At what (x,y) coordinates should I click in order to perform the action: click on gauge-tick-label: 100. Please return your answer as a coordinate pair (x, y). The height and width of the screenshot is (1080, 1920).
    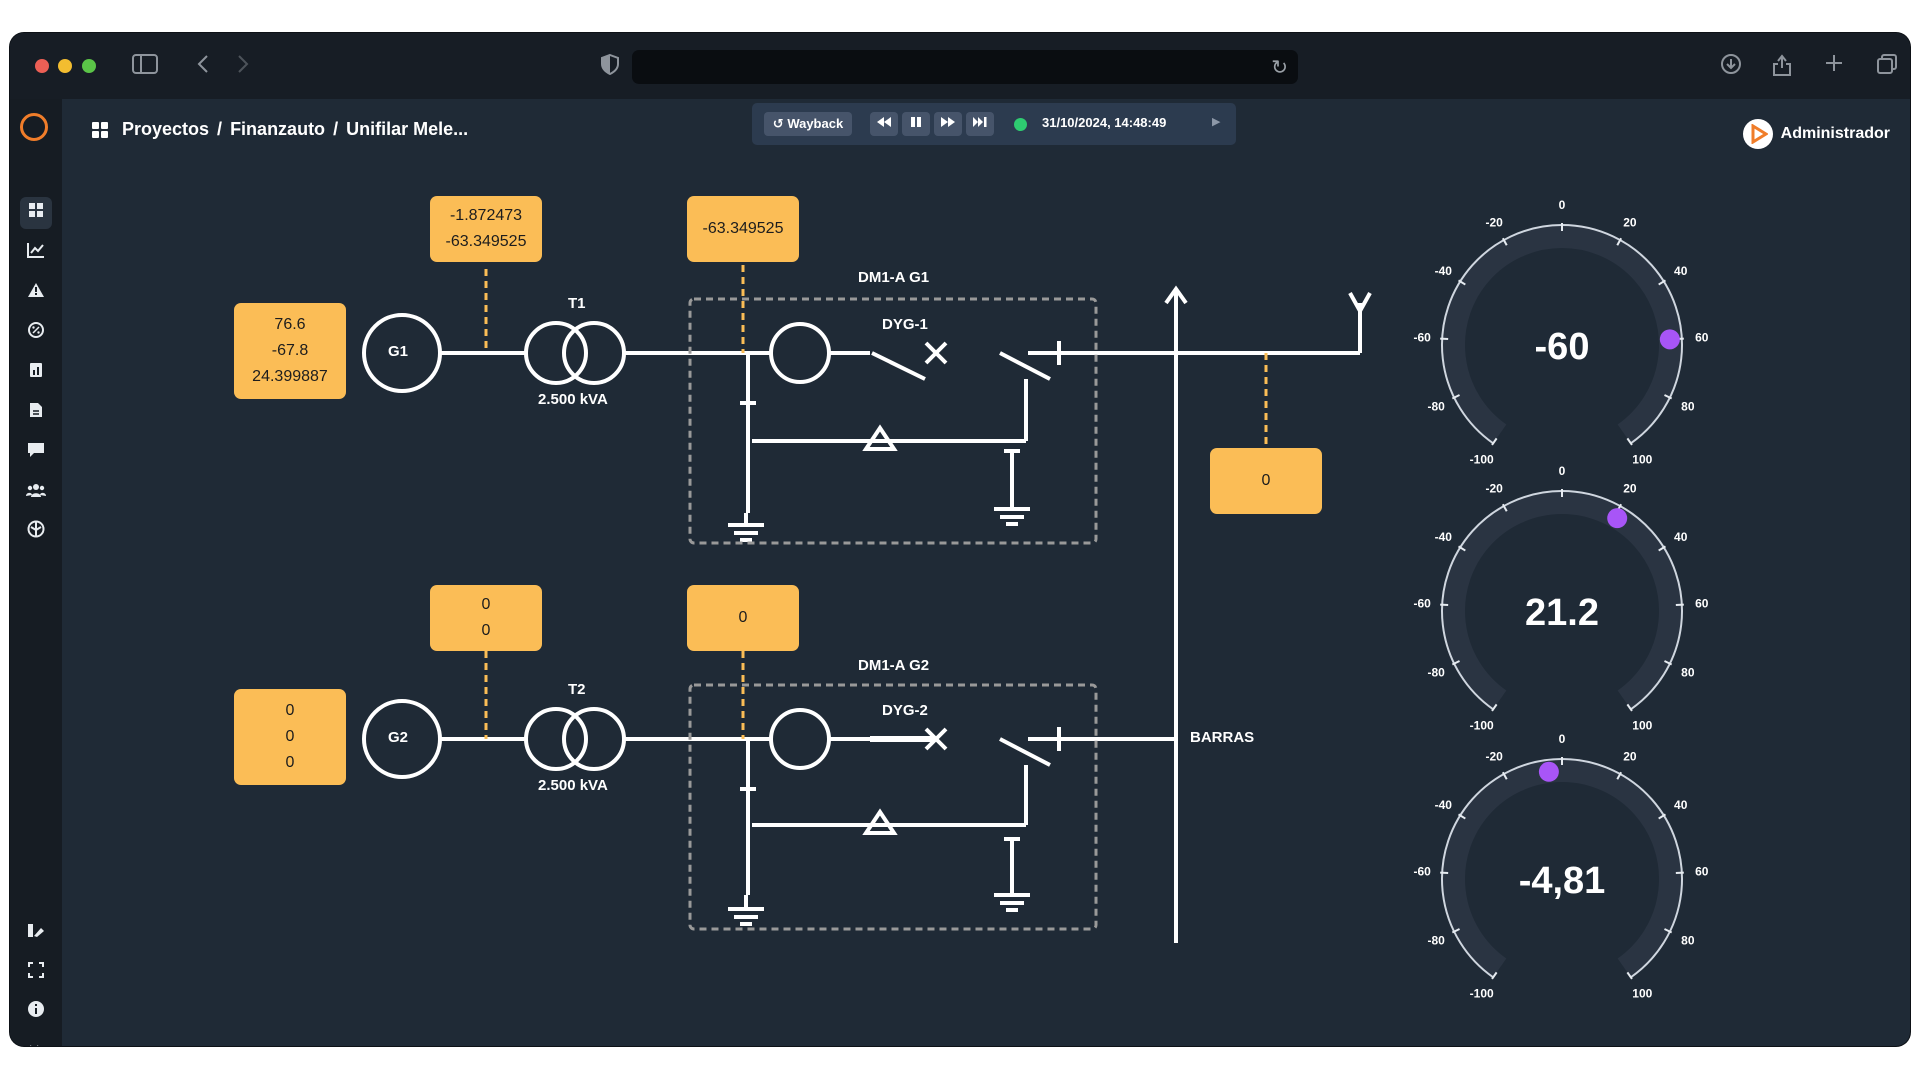
    Looking at the image, I should click on (1642, 994).